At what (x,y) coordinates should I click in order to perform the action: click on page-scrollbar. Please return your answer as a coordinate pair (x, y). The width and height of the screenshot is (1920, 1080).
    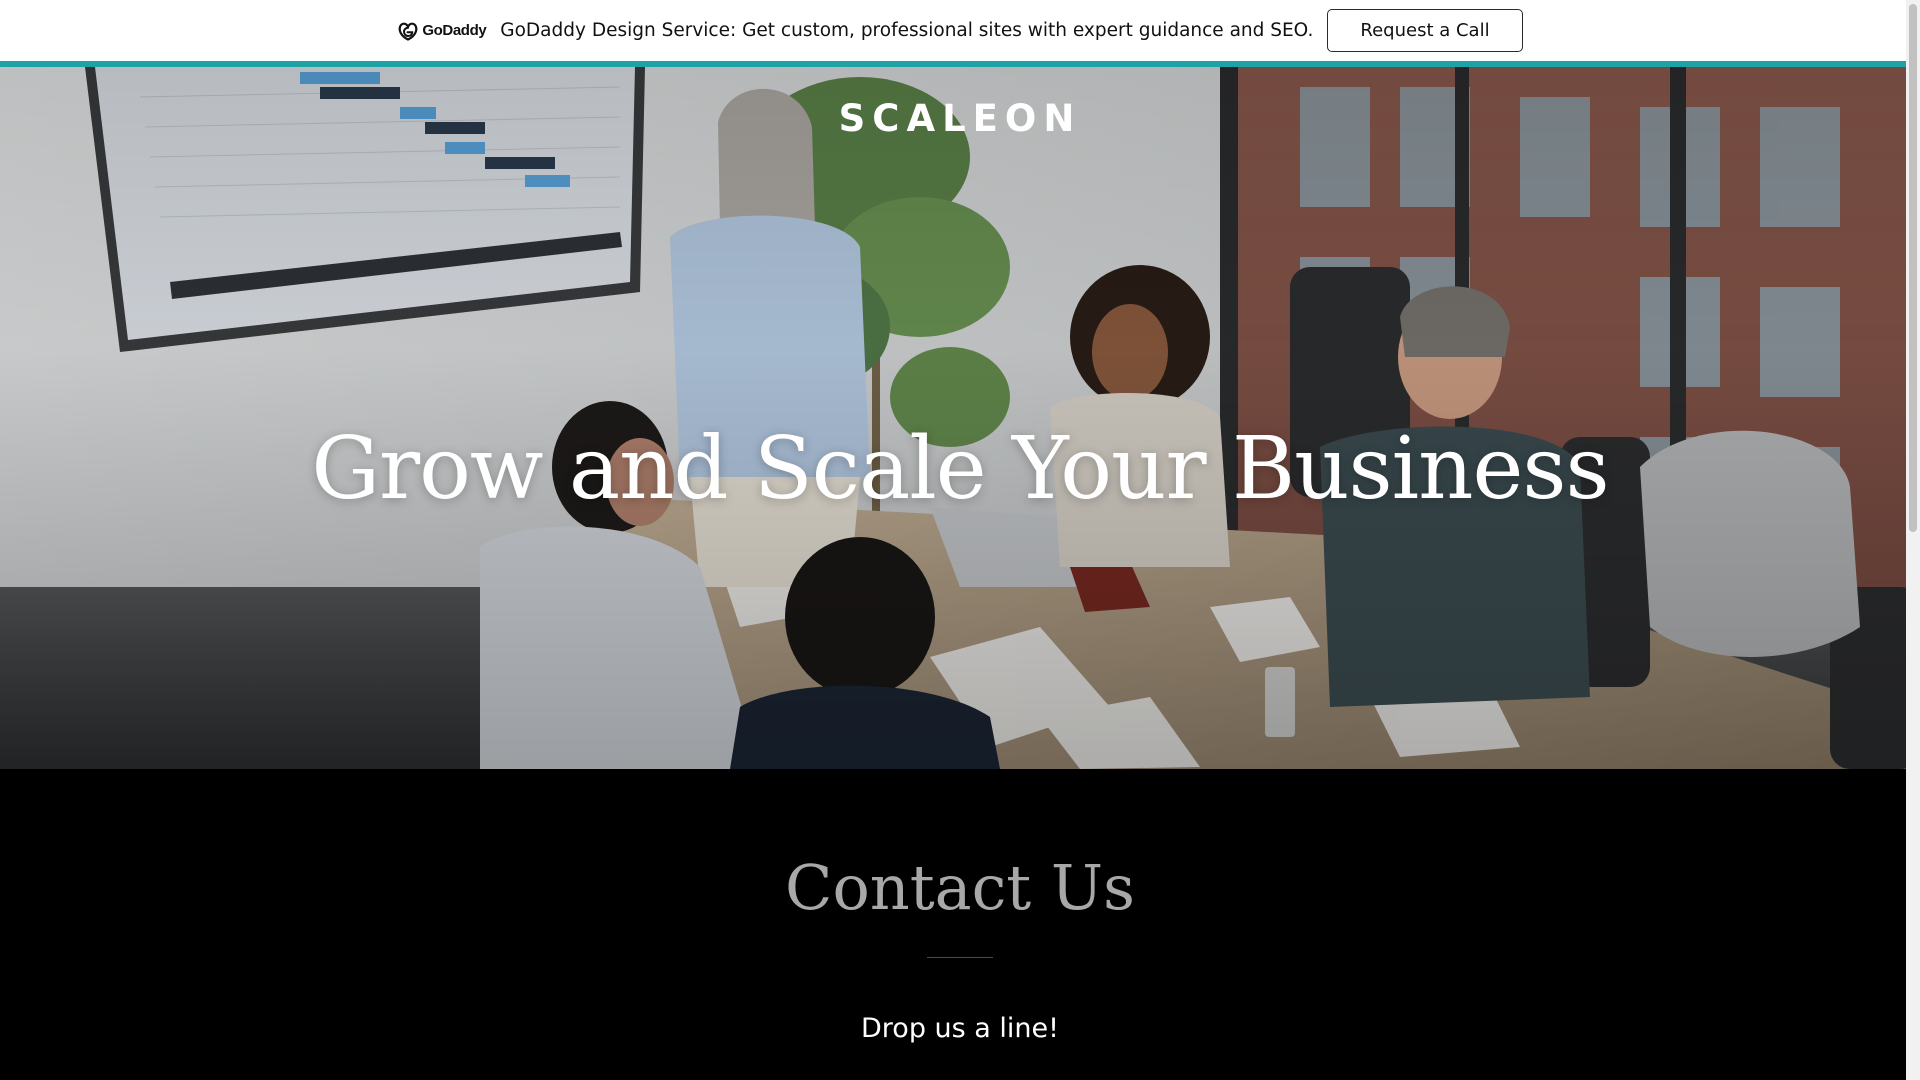
    Looking at the image, I should click on (1913, 540).